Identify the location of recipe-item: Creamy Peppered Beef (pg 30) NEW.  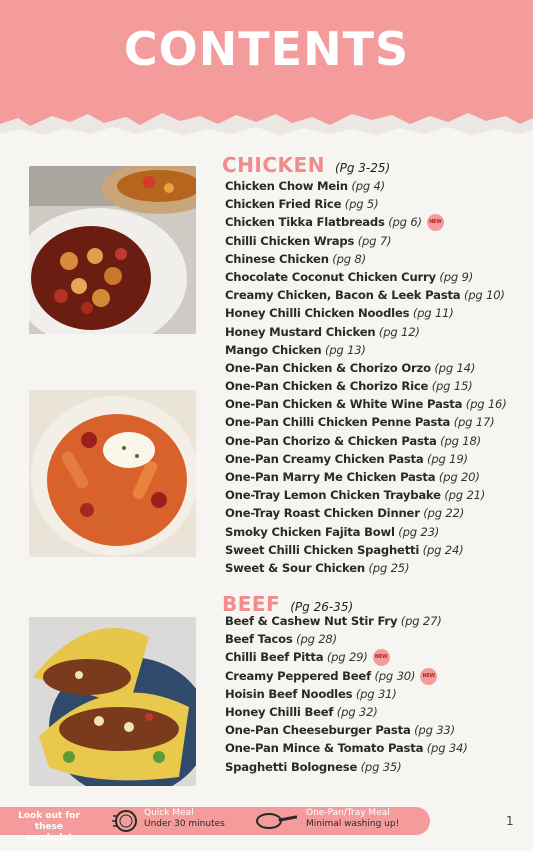
(346, 676).